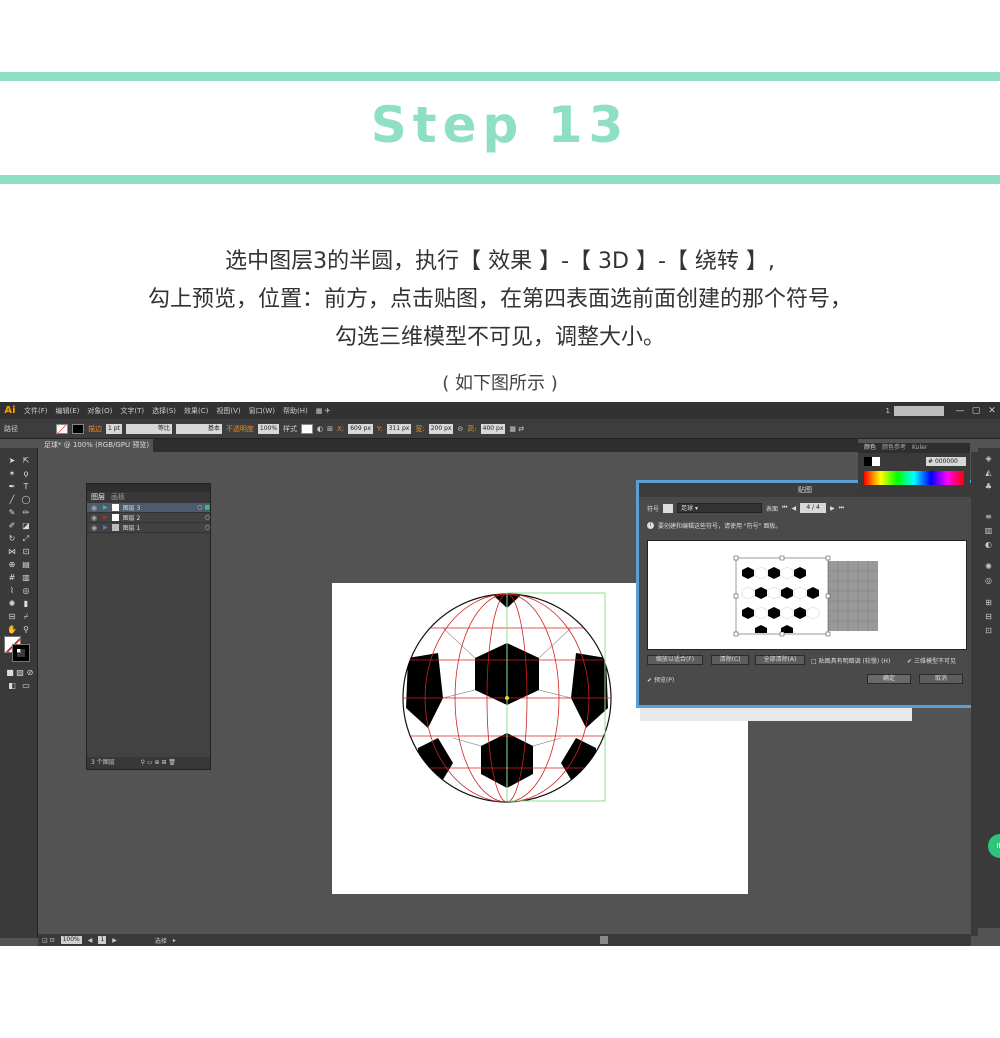  I want to click on layer-name: 图层 3, so click(158, 507).